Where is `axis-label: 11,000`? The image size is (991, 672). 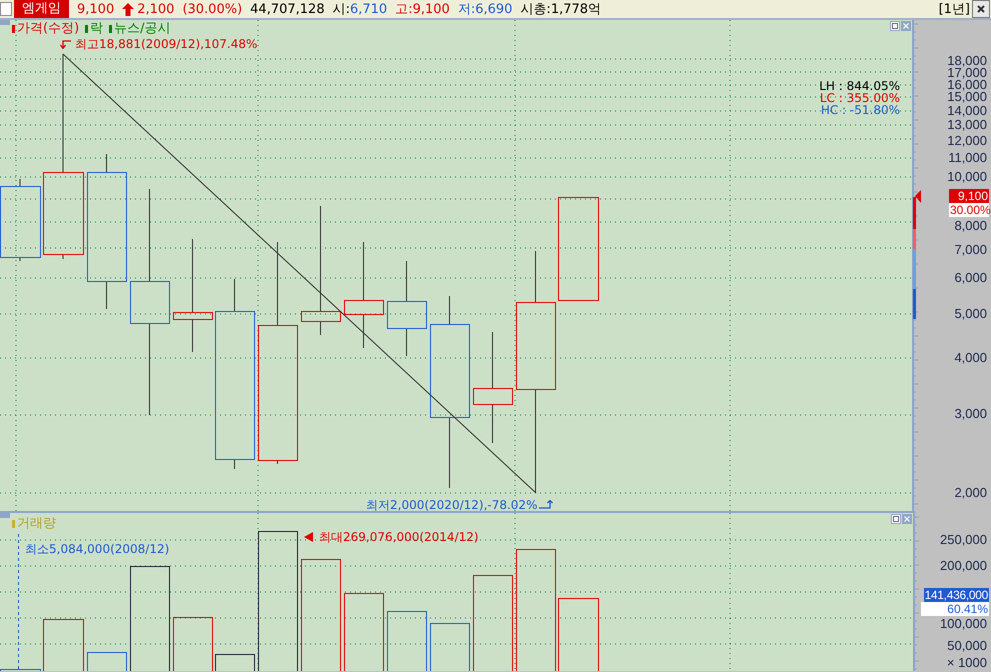 axis-label: 11,000 is located at coordinates (967, 158).